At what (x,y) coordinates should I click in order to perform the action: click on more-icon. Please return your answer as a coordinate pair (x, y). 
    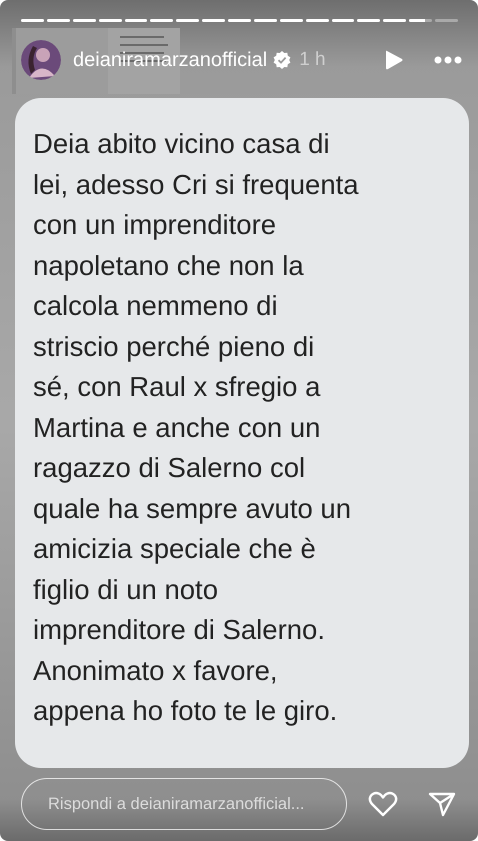
    Looking at the image, I should click on (448, 60).